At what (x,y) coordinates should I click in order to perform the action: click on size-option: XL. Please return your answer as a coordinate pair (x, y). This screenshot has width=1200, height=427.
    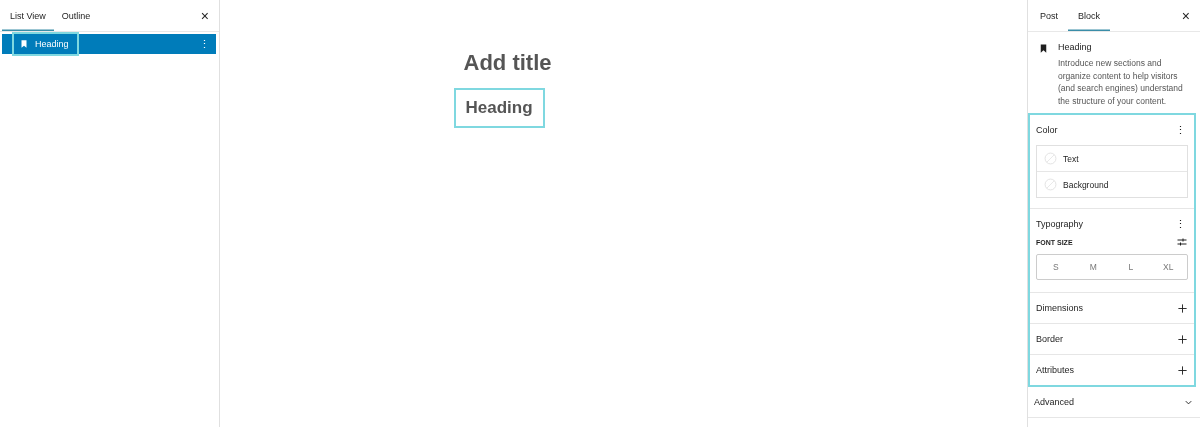
    Looking at the image, I should click on (1168, 267).